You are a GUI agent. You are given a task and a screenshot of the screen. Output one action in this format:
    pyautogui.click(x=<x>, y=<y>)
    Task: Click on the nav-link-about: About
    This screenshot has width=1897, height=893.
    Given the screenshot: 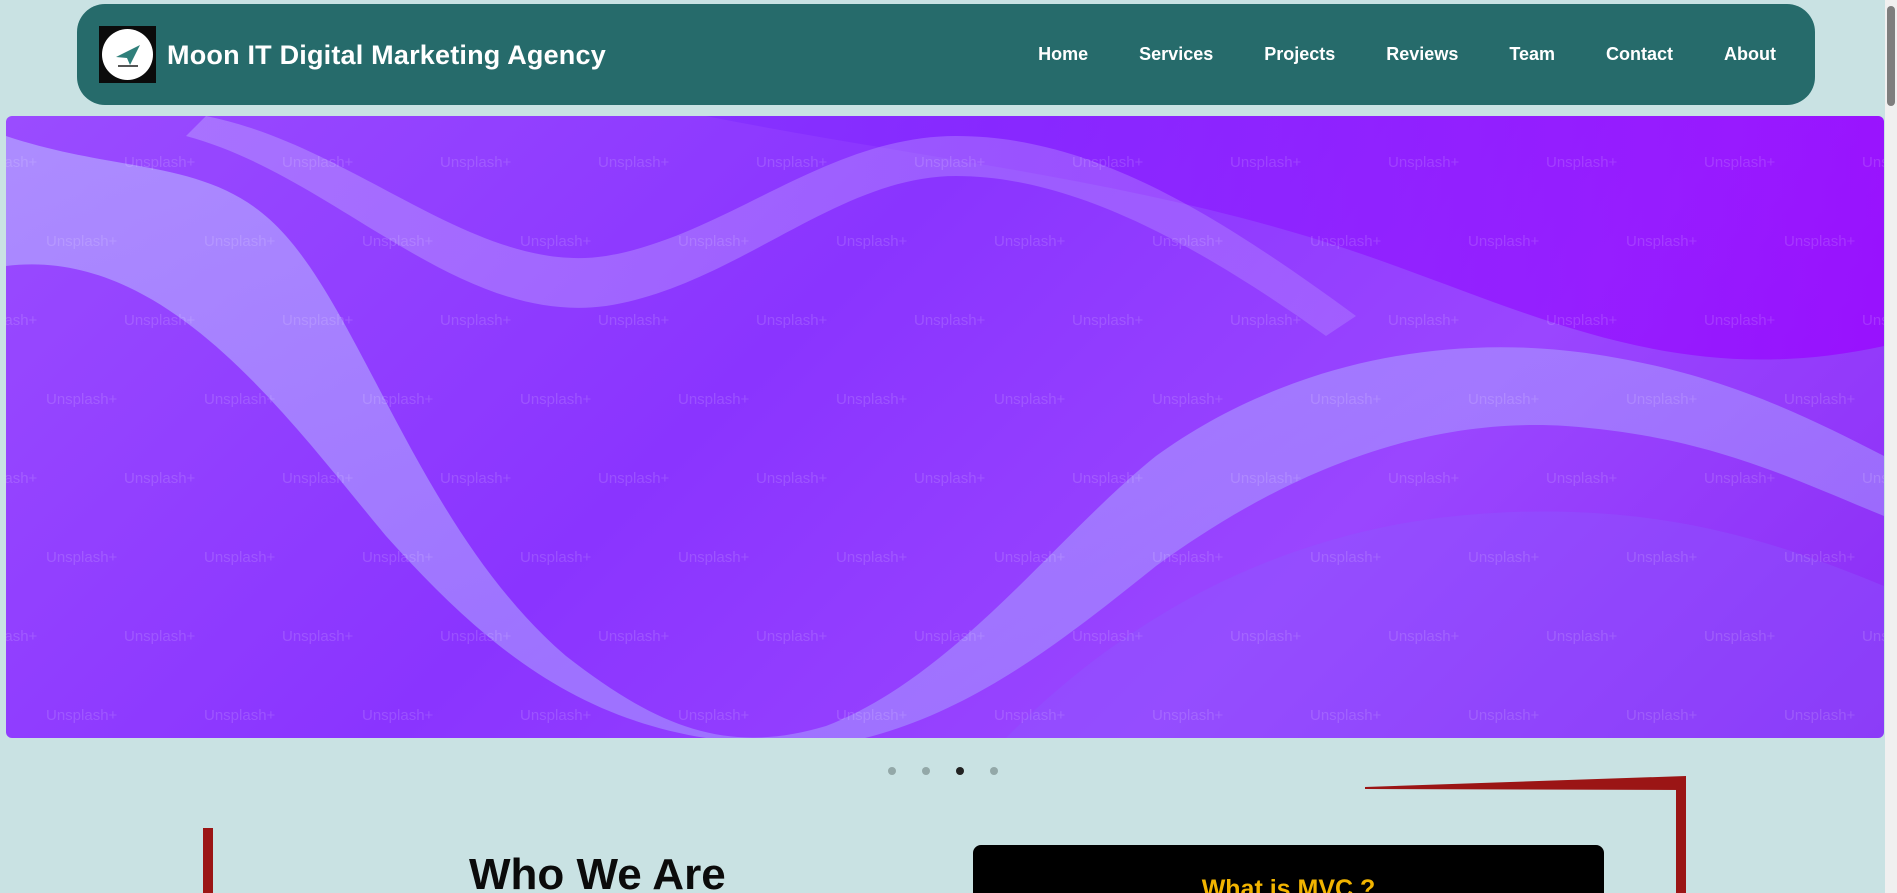 What is the action you would take?
    pyautogui.click(x=1750, y=54)
    